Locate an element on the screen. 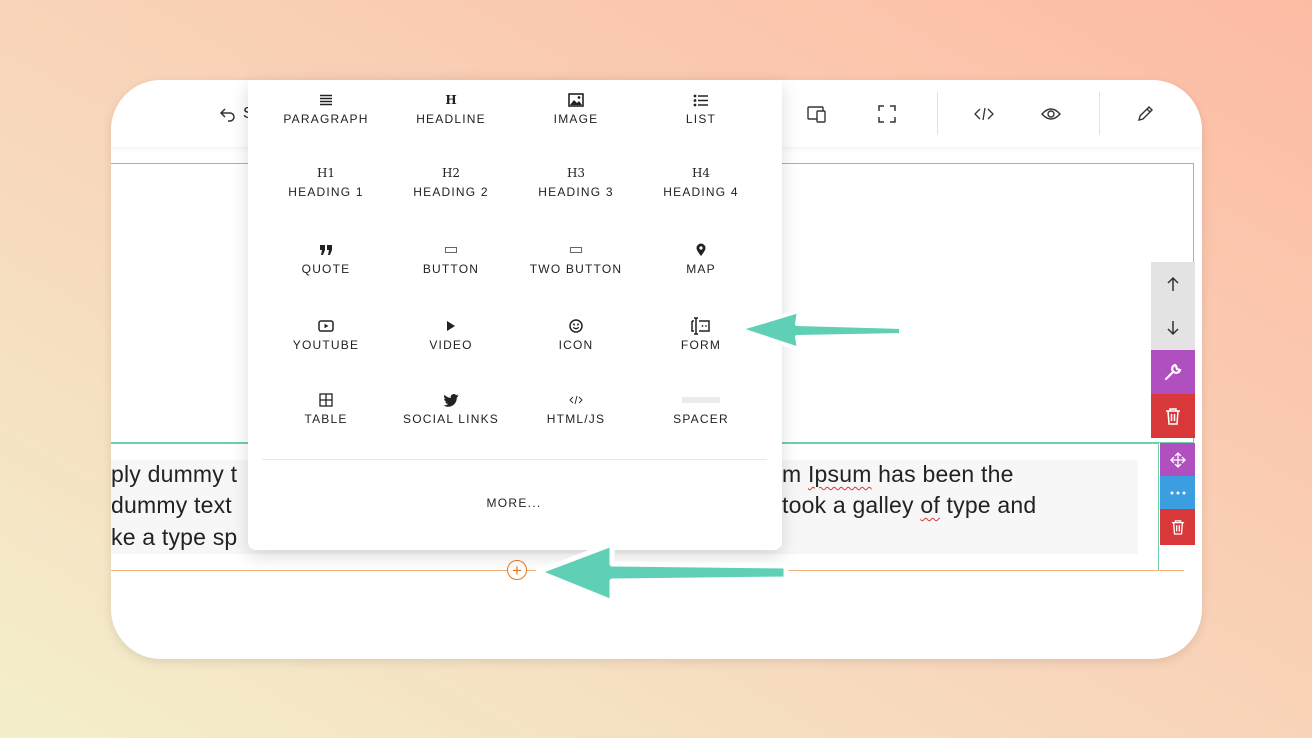  fullscreen-icon is located at coordinates (887, 114).